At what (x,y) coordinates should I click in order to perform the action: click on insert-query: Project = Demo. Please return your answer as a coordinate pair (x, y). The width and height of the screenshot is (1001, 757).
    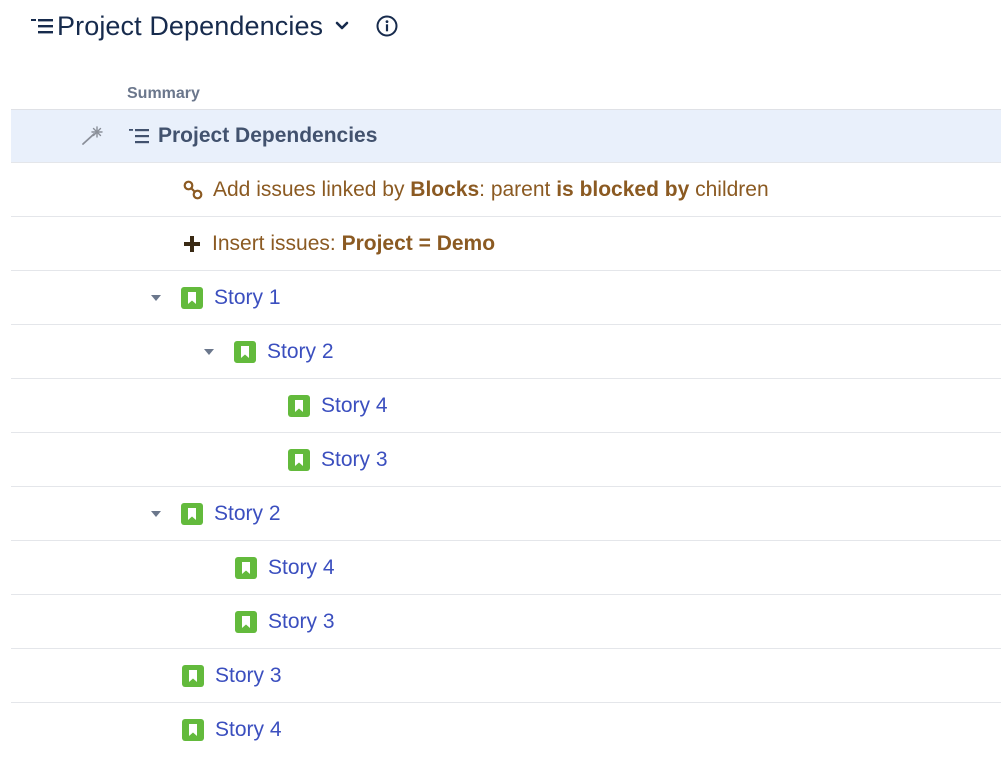
    Looking at the image, I should click on (418, 243).